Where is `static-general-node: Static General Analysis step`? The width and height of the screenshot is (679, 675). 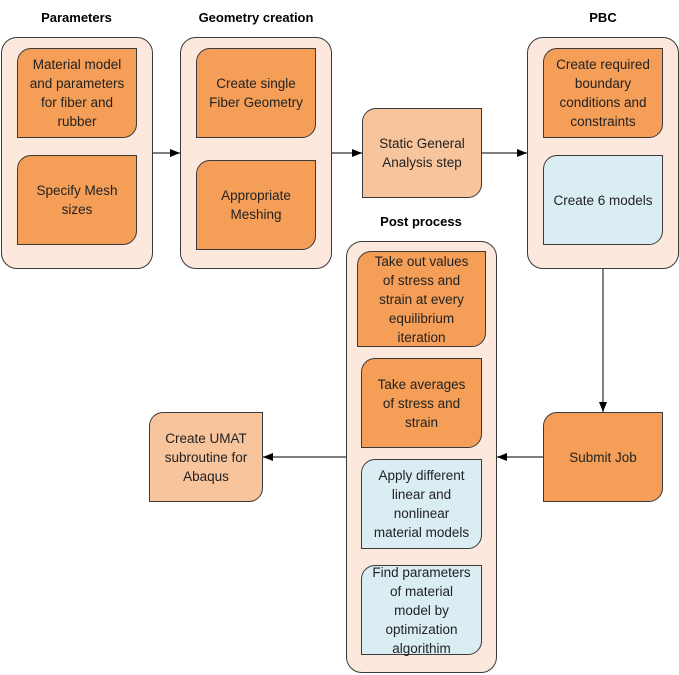 static-general-node: Static General Analysis step is located at coordinates (422, 153).